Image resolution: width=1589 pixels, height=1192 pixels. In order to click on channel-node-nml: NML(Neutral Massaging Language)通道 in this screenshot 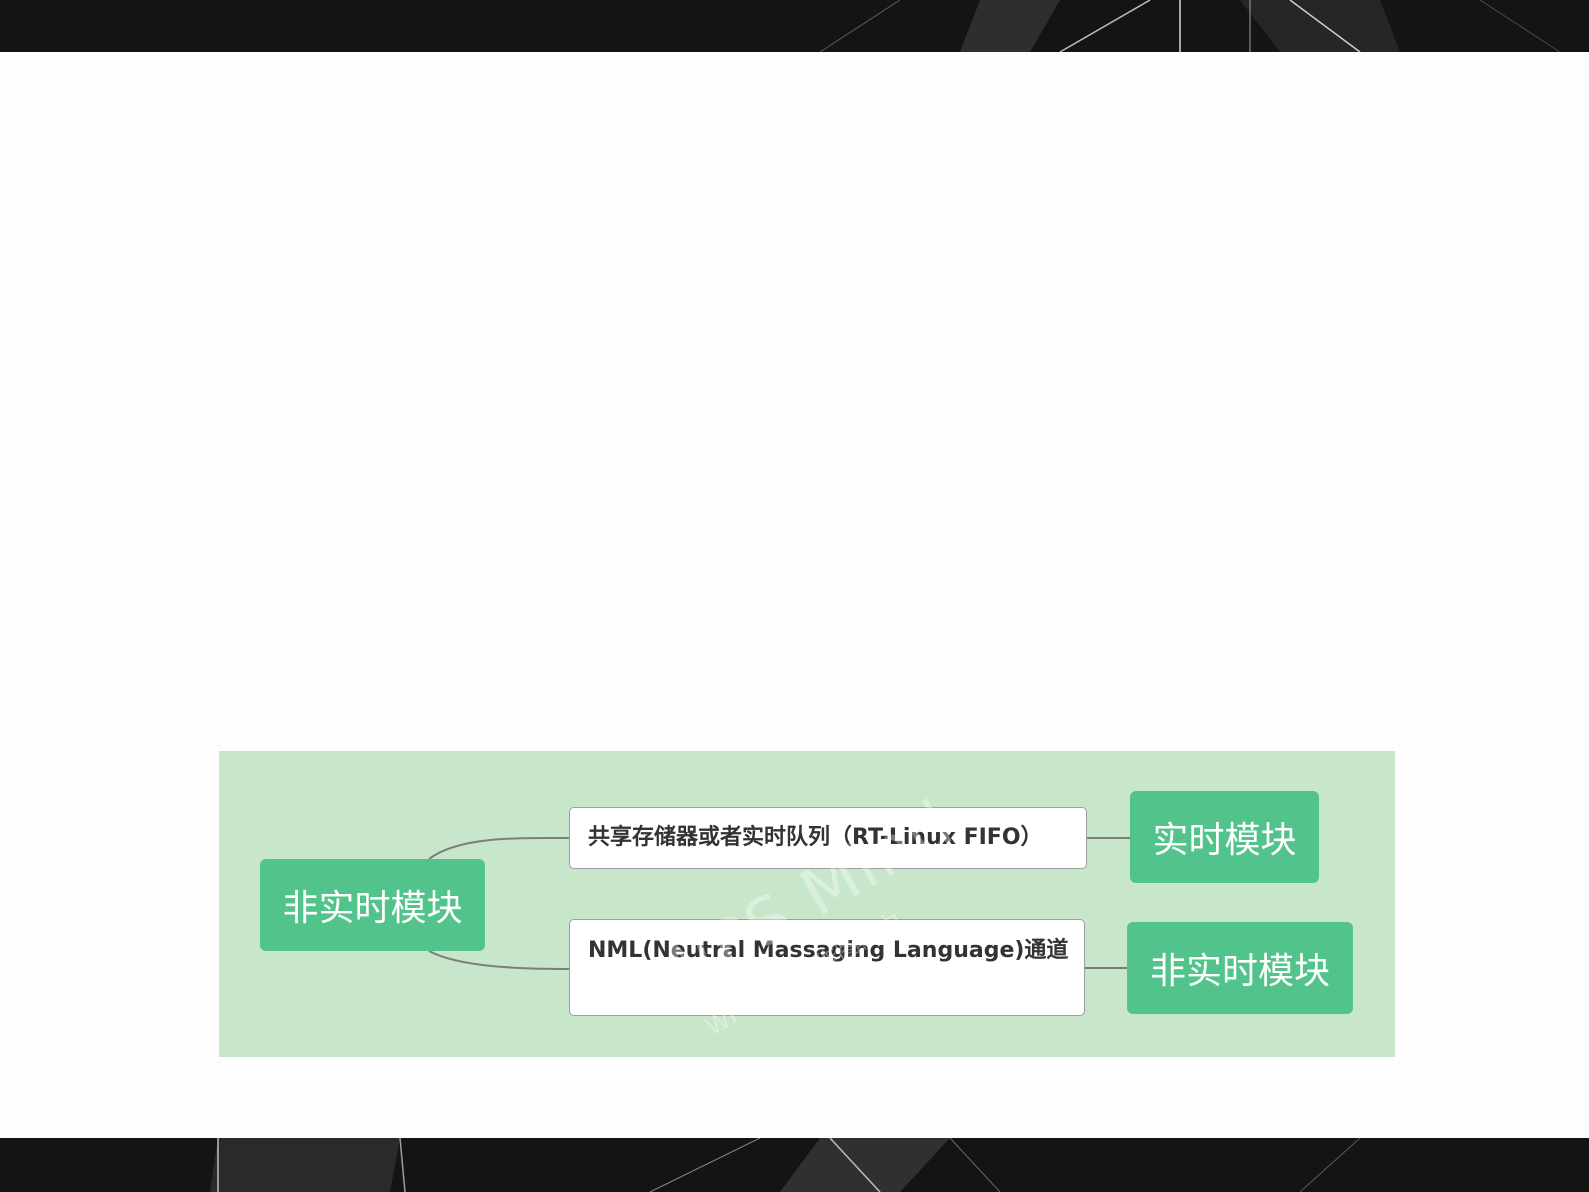, I will do `click(827, 967)`.